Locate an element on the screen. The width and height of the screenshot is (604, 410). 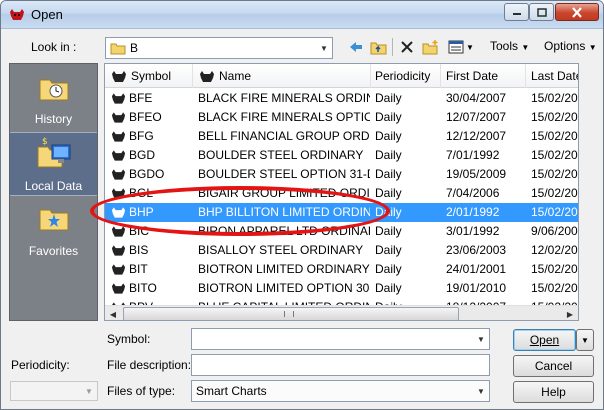
delete-button is located at coordinates (407, 47).